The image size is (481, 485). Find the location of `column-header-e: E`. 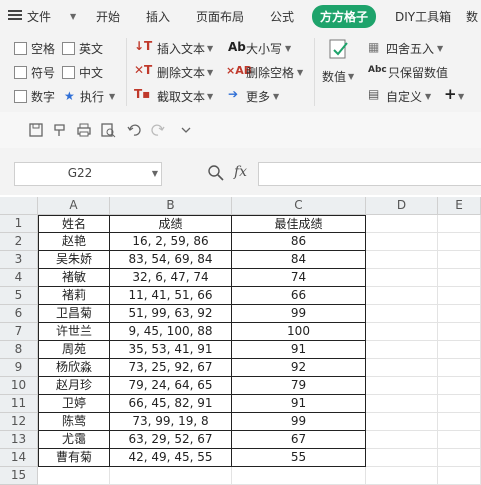

column-header-e: E is located at coordinates (459, 206).